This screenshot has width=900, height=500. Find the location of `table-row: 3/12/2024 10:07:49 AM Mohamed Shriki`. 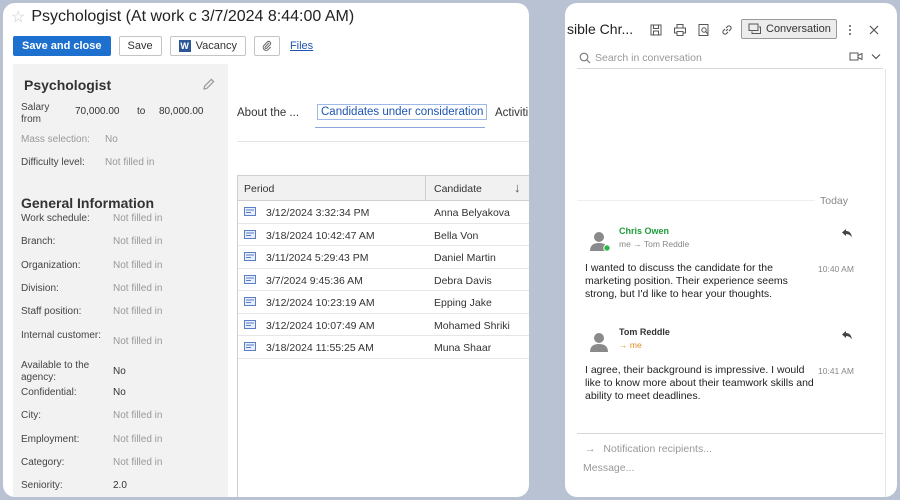

table-row: 3/12/2024 10:07:49 AM Mohamed Shriki is located at coordinates (383, 325).